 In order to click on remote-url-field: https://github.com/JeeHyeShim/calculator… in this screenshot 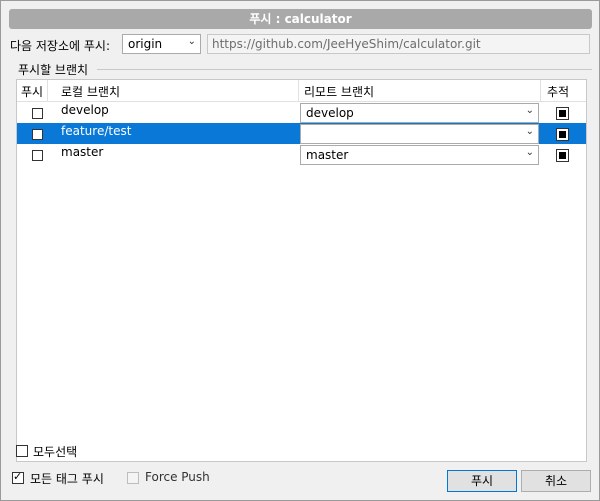, I will do `click(398, 44)`.